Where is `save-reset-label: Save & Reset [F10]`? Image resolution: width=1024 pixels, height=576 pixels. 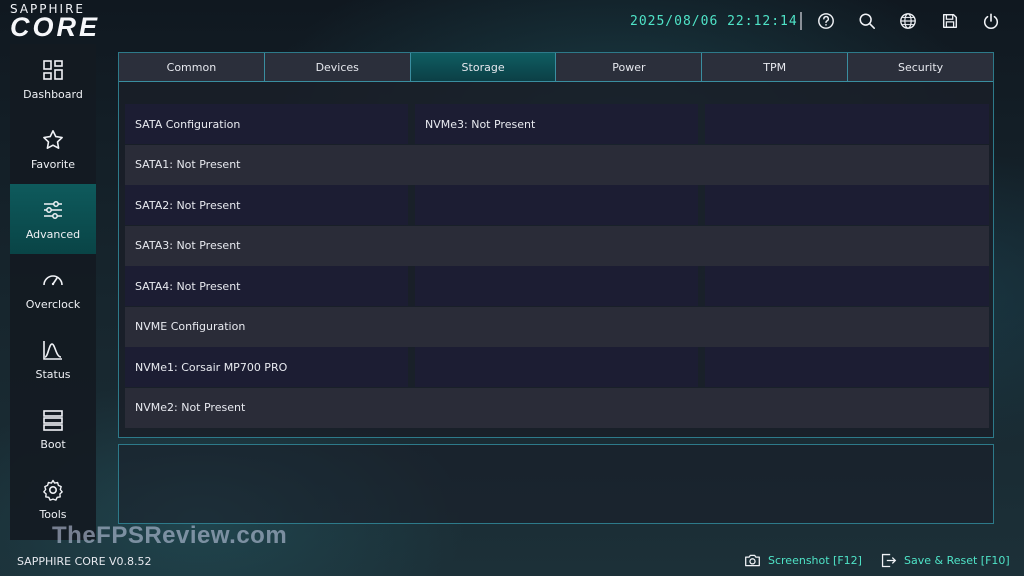
save-reset-label: Save & Reset [F10] is located at coordinates (957, 560).